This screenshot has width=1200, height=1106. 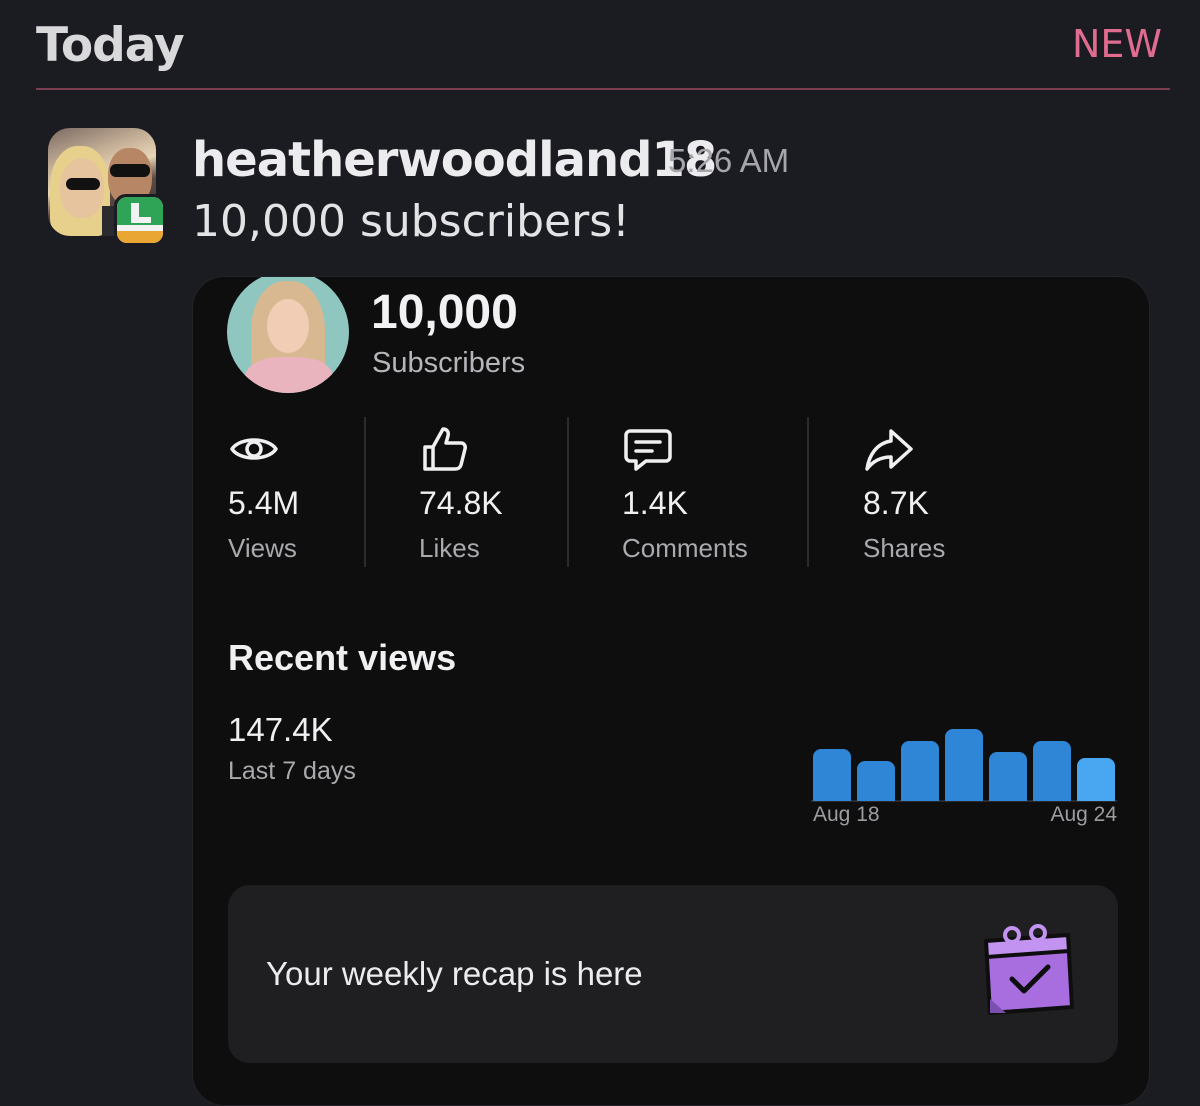 I want to click on stat-value: 8.7K, so click(x=896, y=503).